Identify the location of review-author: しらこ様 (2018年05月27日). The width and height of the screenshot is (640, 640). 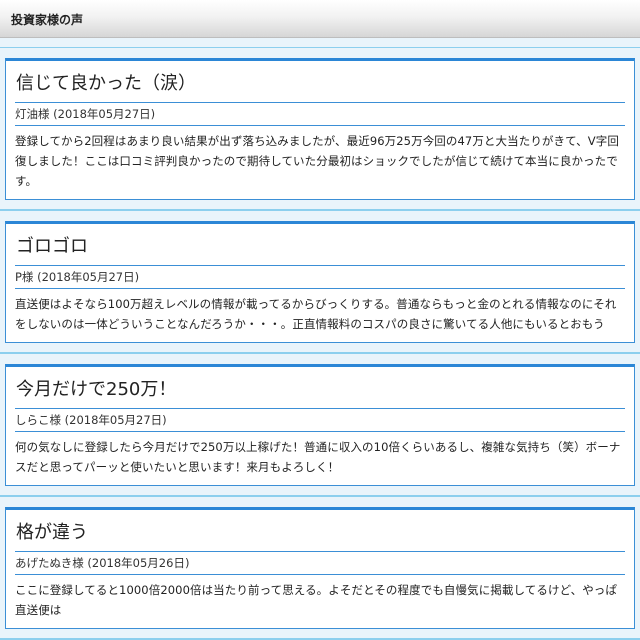
(320, 420).